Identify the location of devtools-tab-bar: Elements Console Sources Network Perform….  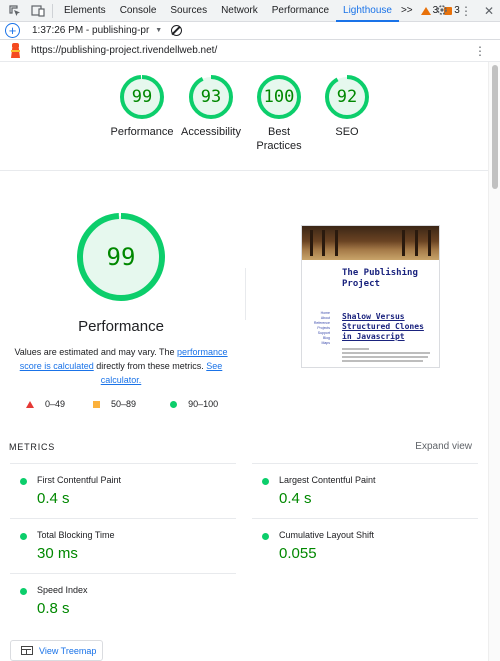
(250, 11).